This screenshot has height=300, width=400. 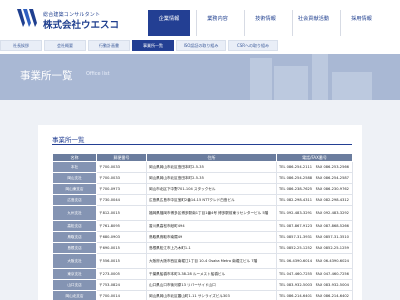 What do you see at coordinates (265, 23) in the screenshot?
I see `gnav-technology: 技術情報` at bounding box center [265, 23].